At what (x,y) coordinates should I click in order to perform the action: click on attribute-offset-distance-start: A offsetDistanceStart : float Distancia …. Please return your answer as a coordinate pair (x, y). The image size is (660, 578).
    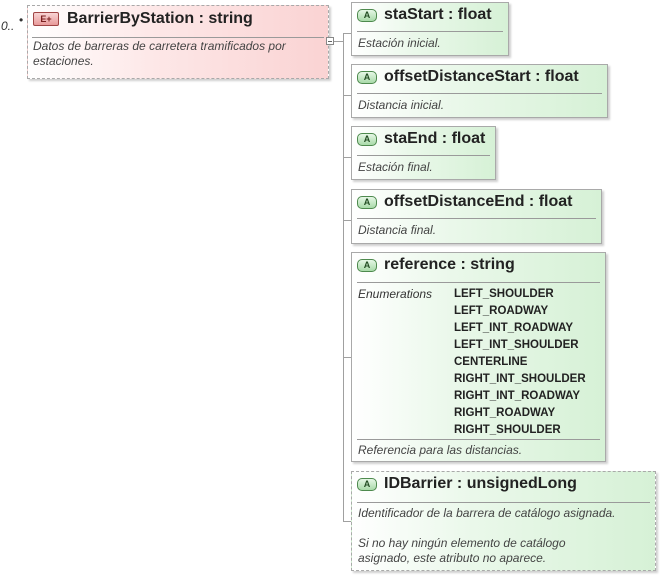
    Looking at the image, I should click on (479, 91).